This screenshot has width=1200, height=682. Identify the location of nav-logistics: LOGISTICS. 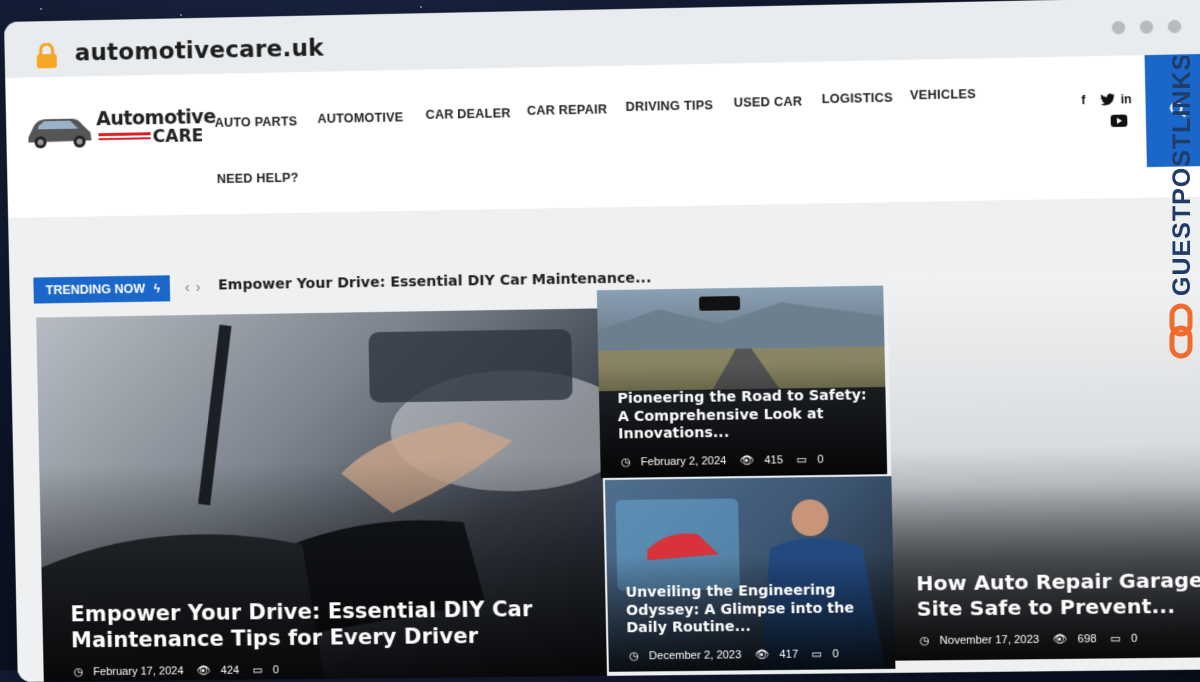
(857, 99).